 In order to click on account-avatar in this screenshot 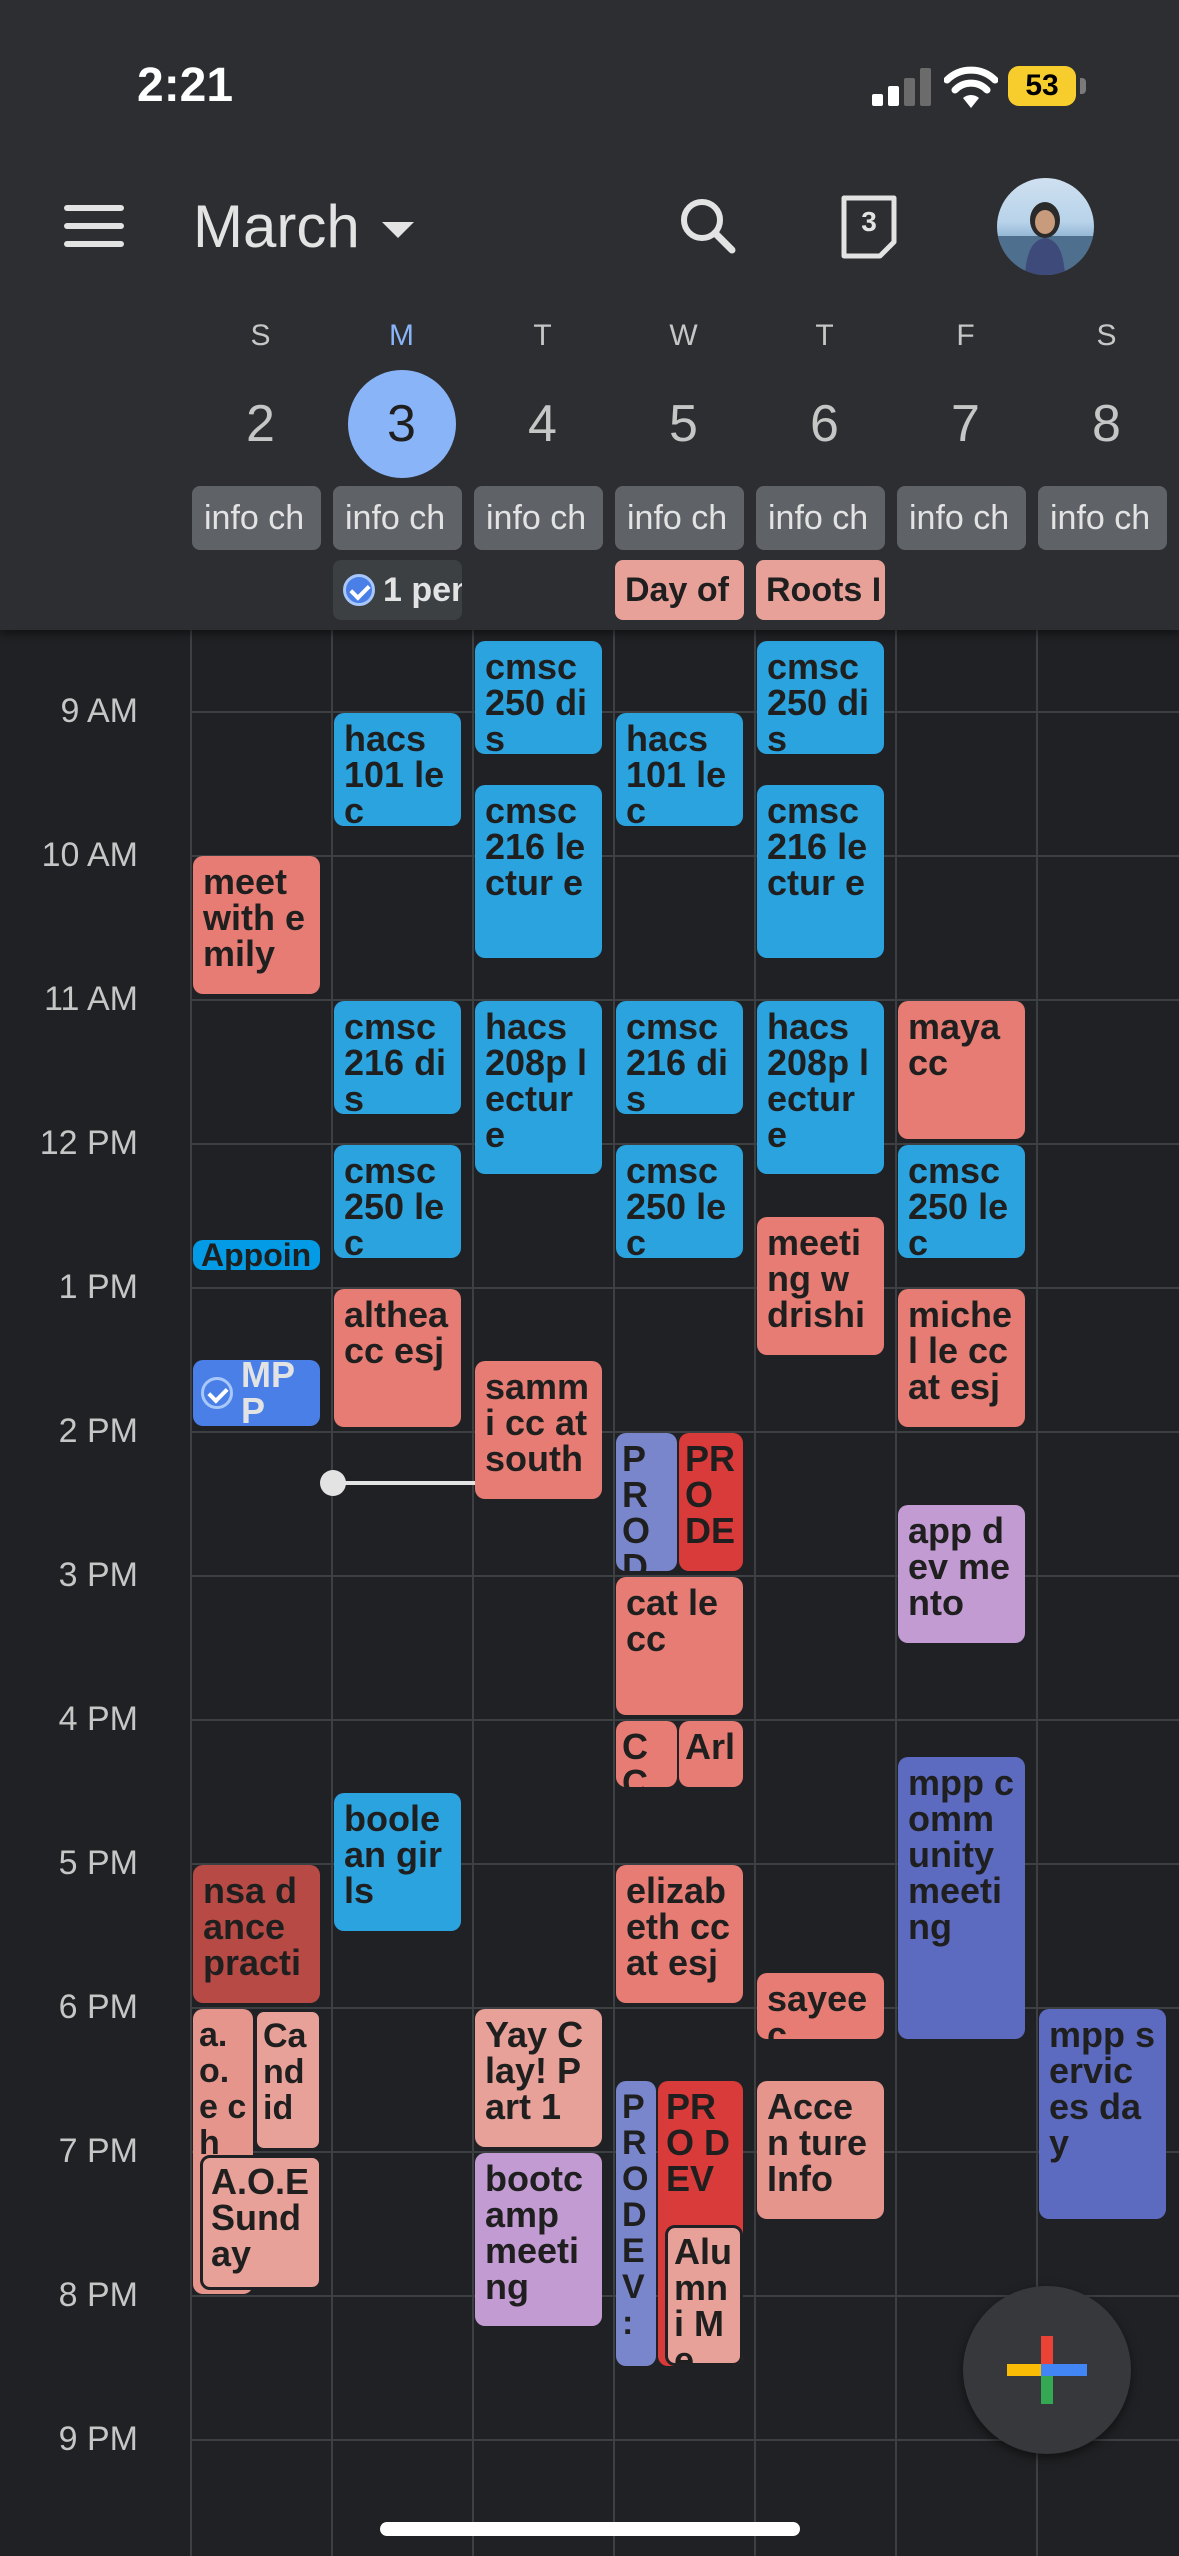, I will do `click(1045, 226)`.